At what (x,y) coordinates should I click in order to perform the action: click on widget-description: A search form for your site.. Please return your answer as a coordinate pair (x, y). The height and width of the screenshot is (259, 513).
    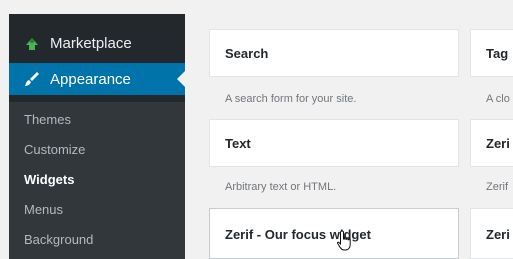
    Looking at the image, I should click on (291, 99).